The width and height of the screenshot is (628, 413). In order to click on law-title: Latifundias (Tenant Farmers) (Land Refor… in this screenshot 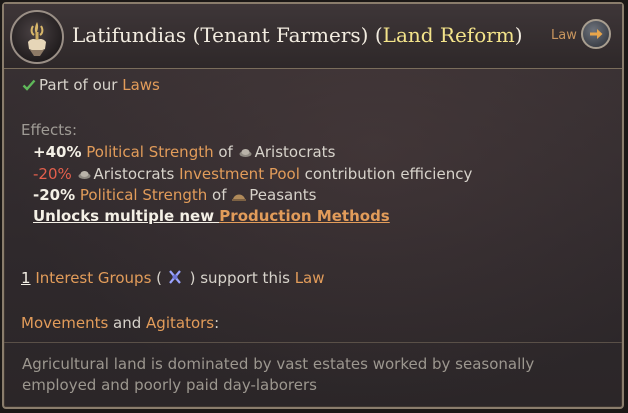, I will do `click(297, 35)`.